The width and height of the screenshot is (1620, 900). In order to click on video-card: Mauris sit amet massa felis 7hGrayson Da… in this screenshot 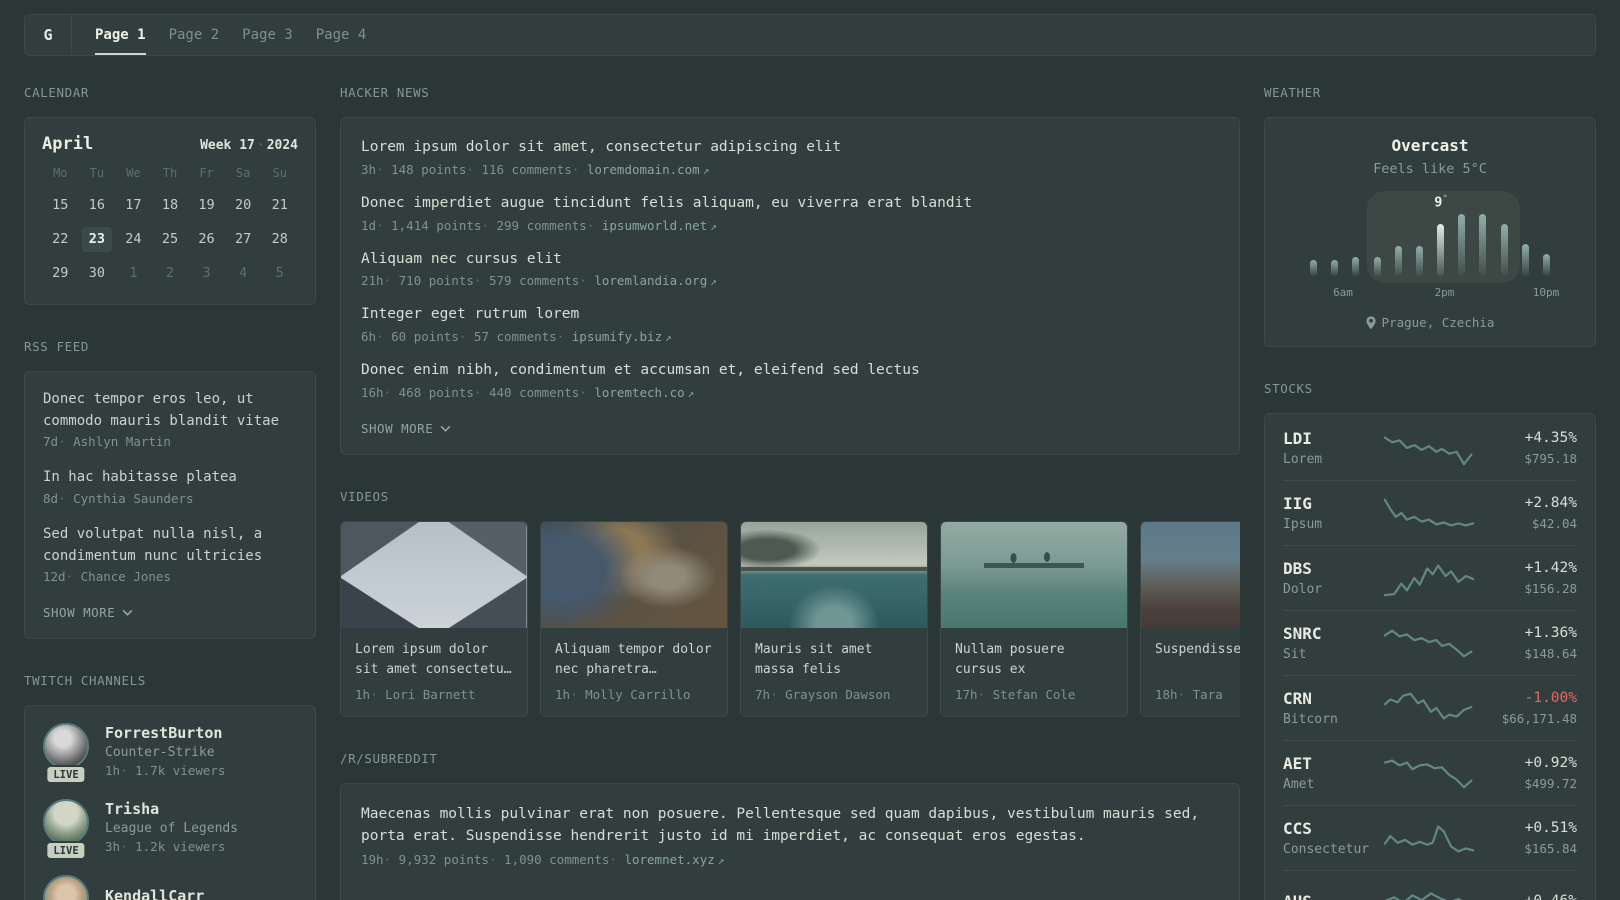, I will do `click(834, 618)`.